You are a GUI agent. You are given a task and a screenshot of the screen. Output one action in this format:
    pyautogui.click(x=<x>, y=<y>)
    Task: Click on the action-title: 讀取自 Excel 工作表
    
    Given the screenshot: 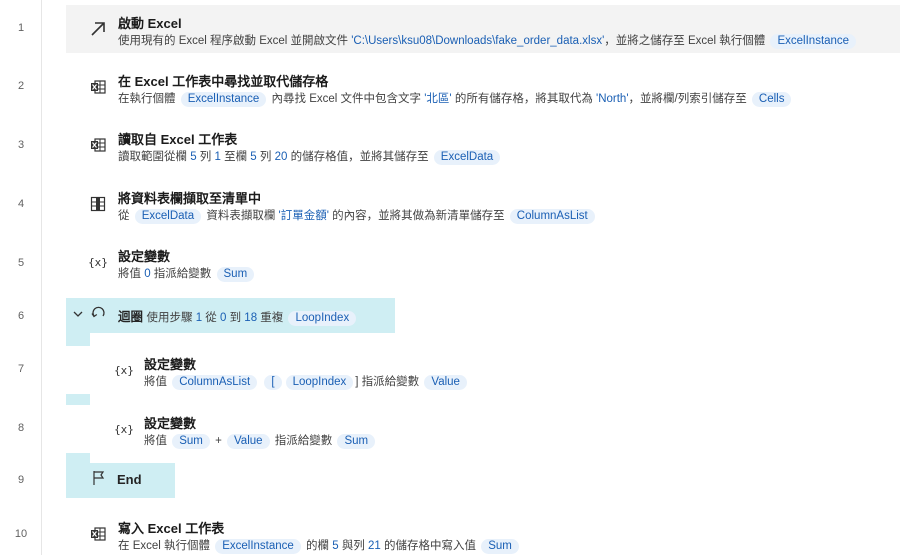 What is the action you would take?
    pyautogui.click(x=178, y=139)
    